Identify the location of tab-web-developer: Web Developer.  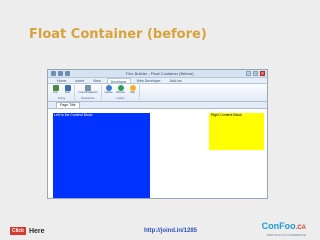
(149, 80).